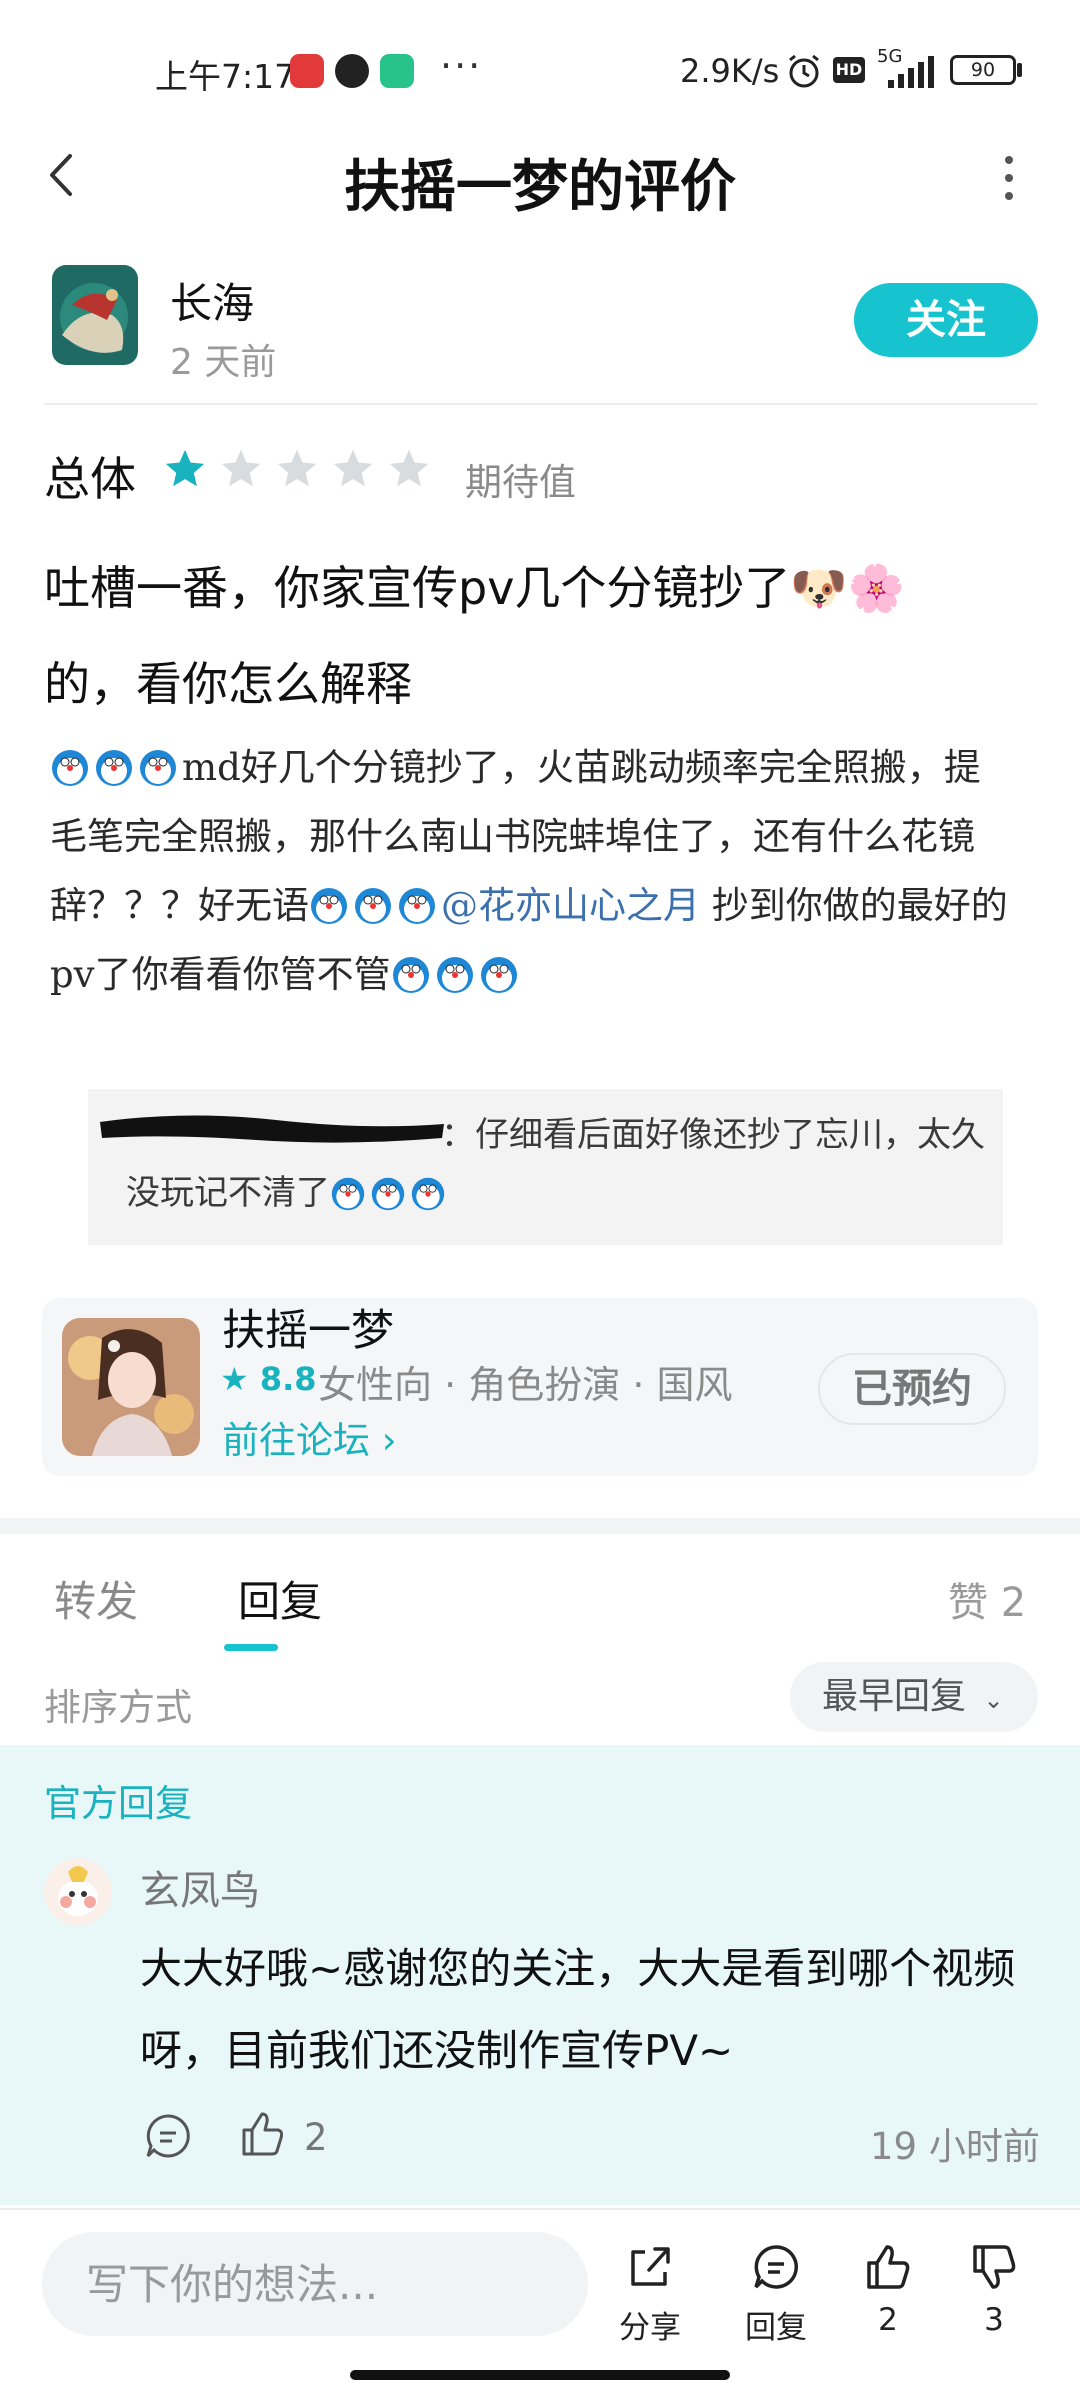 The width and height of the screenshot is (1080, 2400). What do you see at coordinates (225, 76) in the screenshot?
I see `status-time: 上午7:17` at bounding box center [225, 76].